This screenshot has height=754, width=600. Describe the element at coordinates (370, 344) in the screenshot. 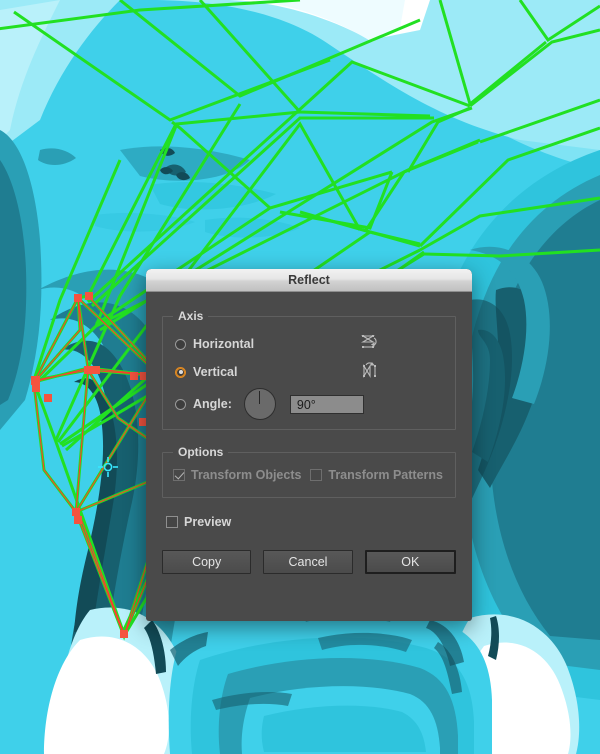

I see `flip-horizontal-icon` at that location.